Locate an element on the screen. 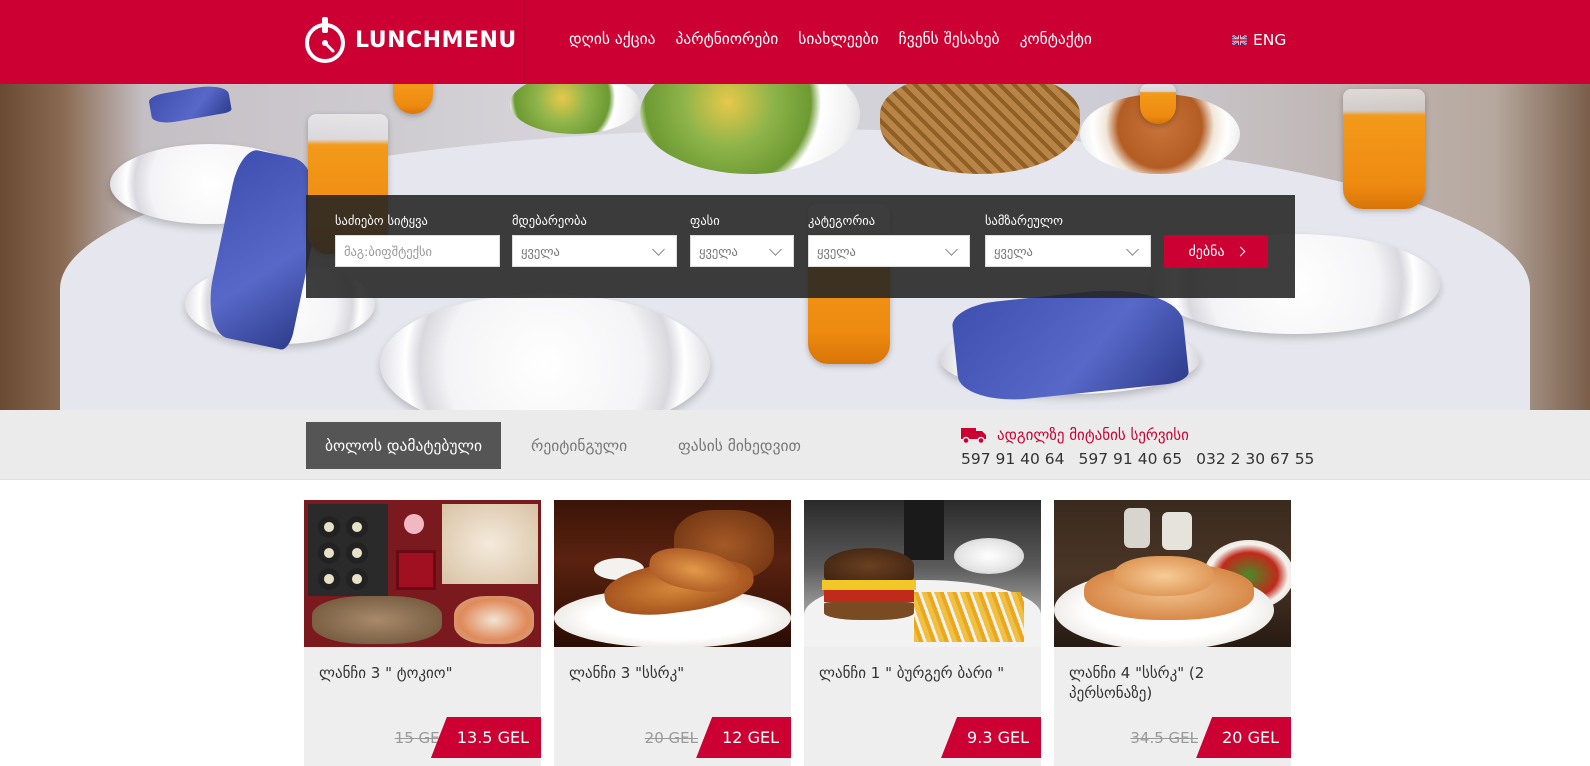 The width and height of the screenshot is (1590, 766). delivery-phones: 597 91 40 64 597 91 40 65 032 2 30 67 55 is located at coordinates (1137, 459).